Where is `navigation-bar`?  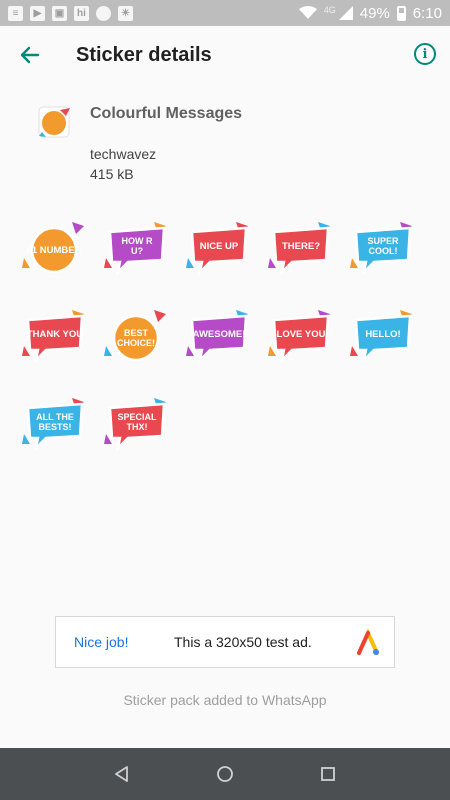 navigation-bar is located at coordinates (225, 774).